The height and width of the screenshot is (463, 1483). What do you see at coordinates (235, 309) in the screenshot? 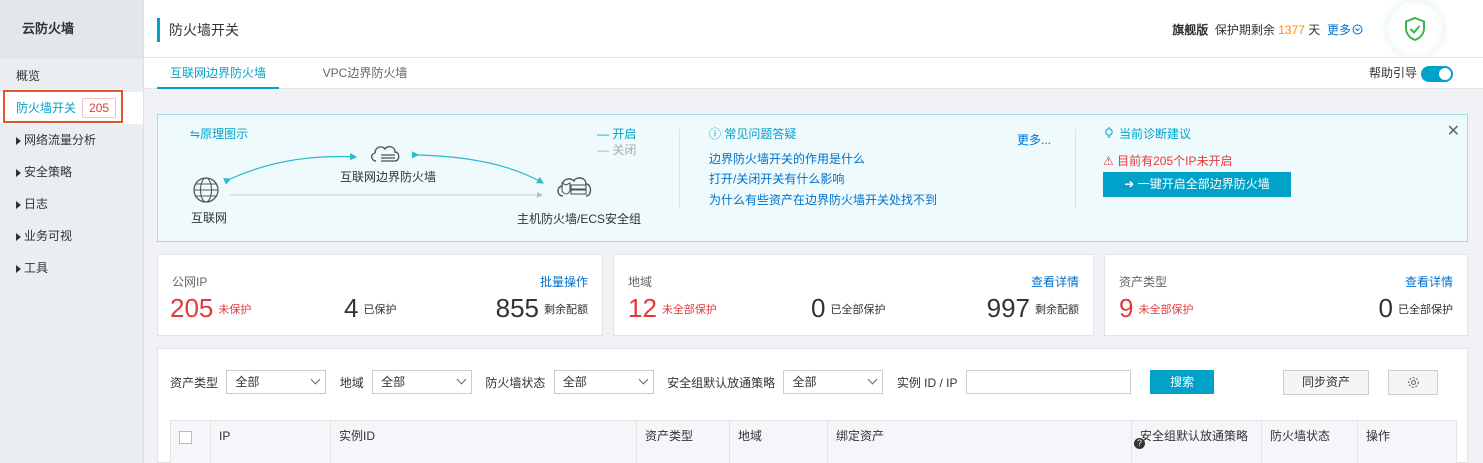
I see `stat-label: 未保护` at bounding box center [235, 309].